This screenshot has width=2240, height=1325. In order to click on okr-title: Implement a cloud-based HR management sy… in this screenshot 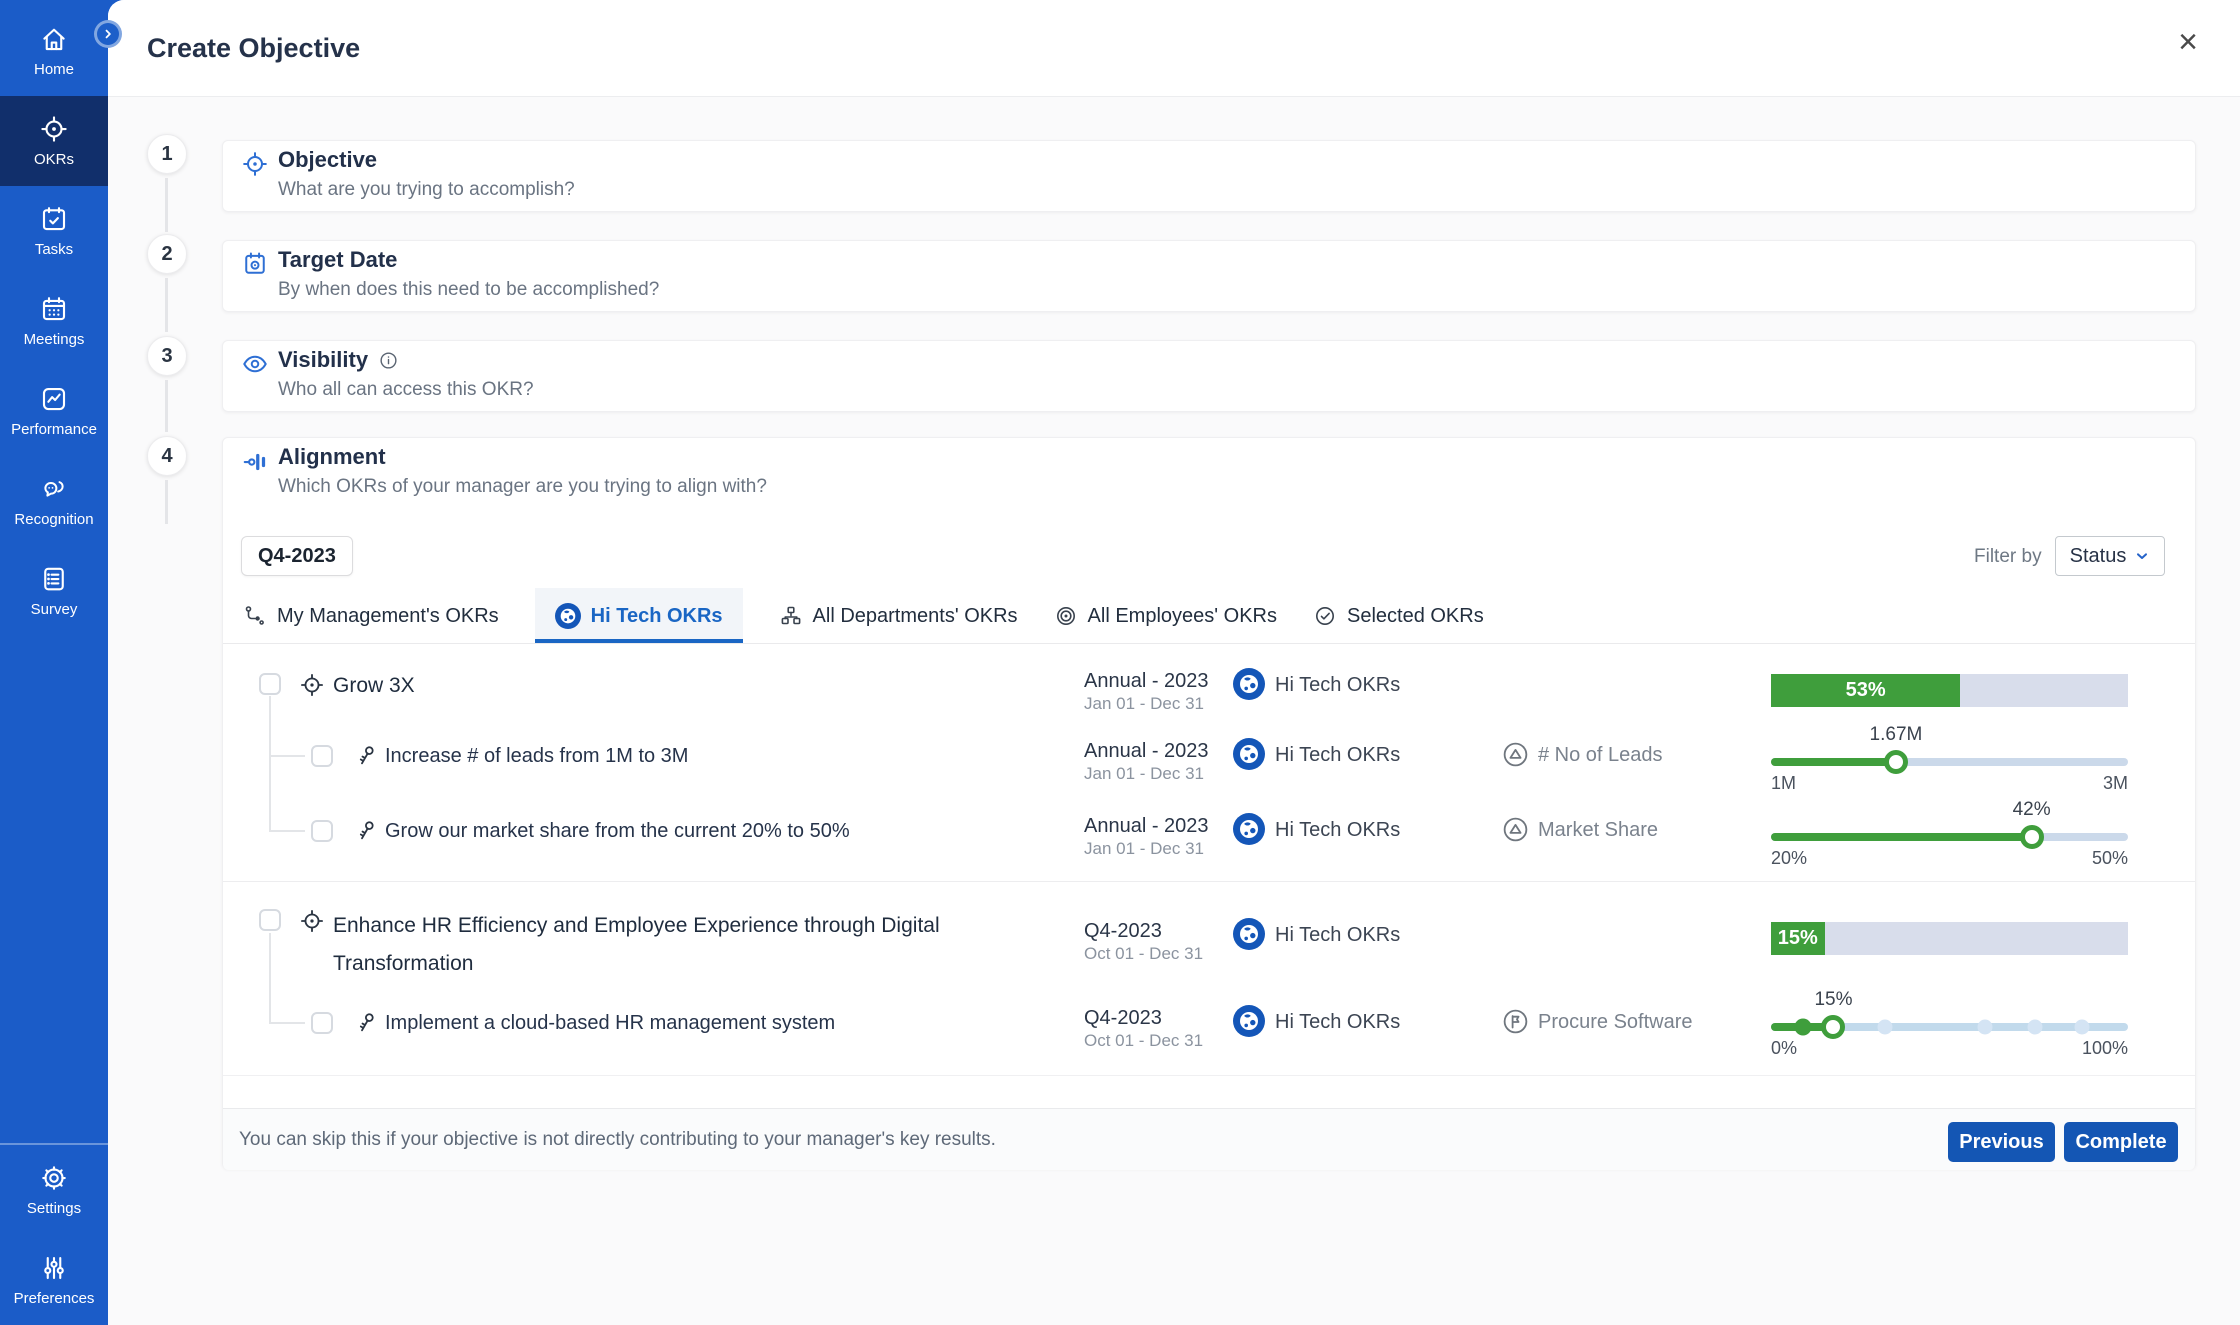, I will do `click(610, 1023)`.